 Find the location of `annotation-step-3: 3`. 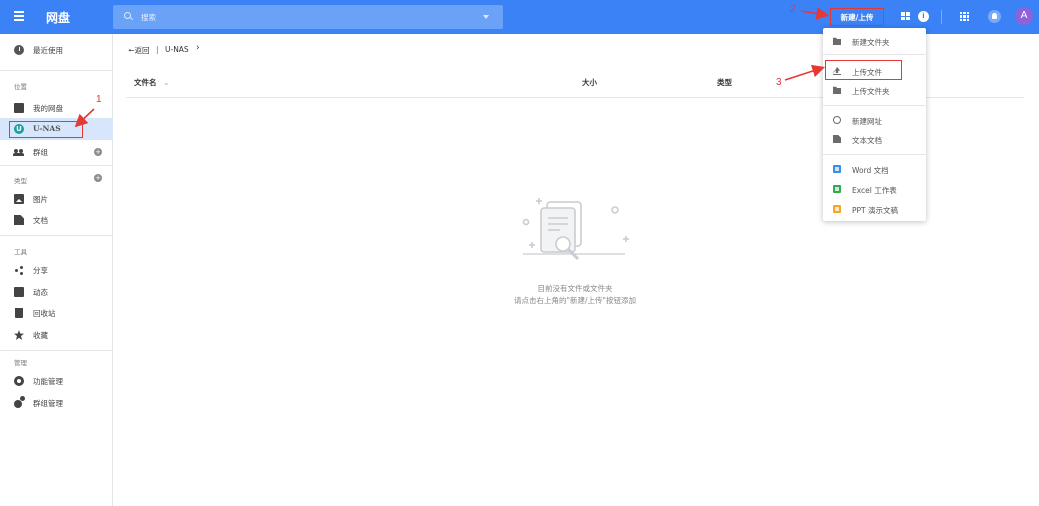

annotation-step-3: 3 is located at coordinates (779, 82).